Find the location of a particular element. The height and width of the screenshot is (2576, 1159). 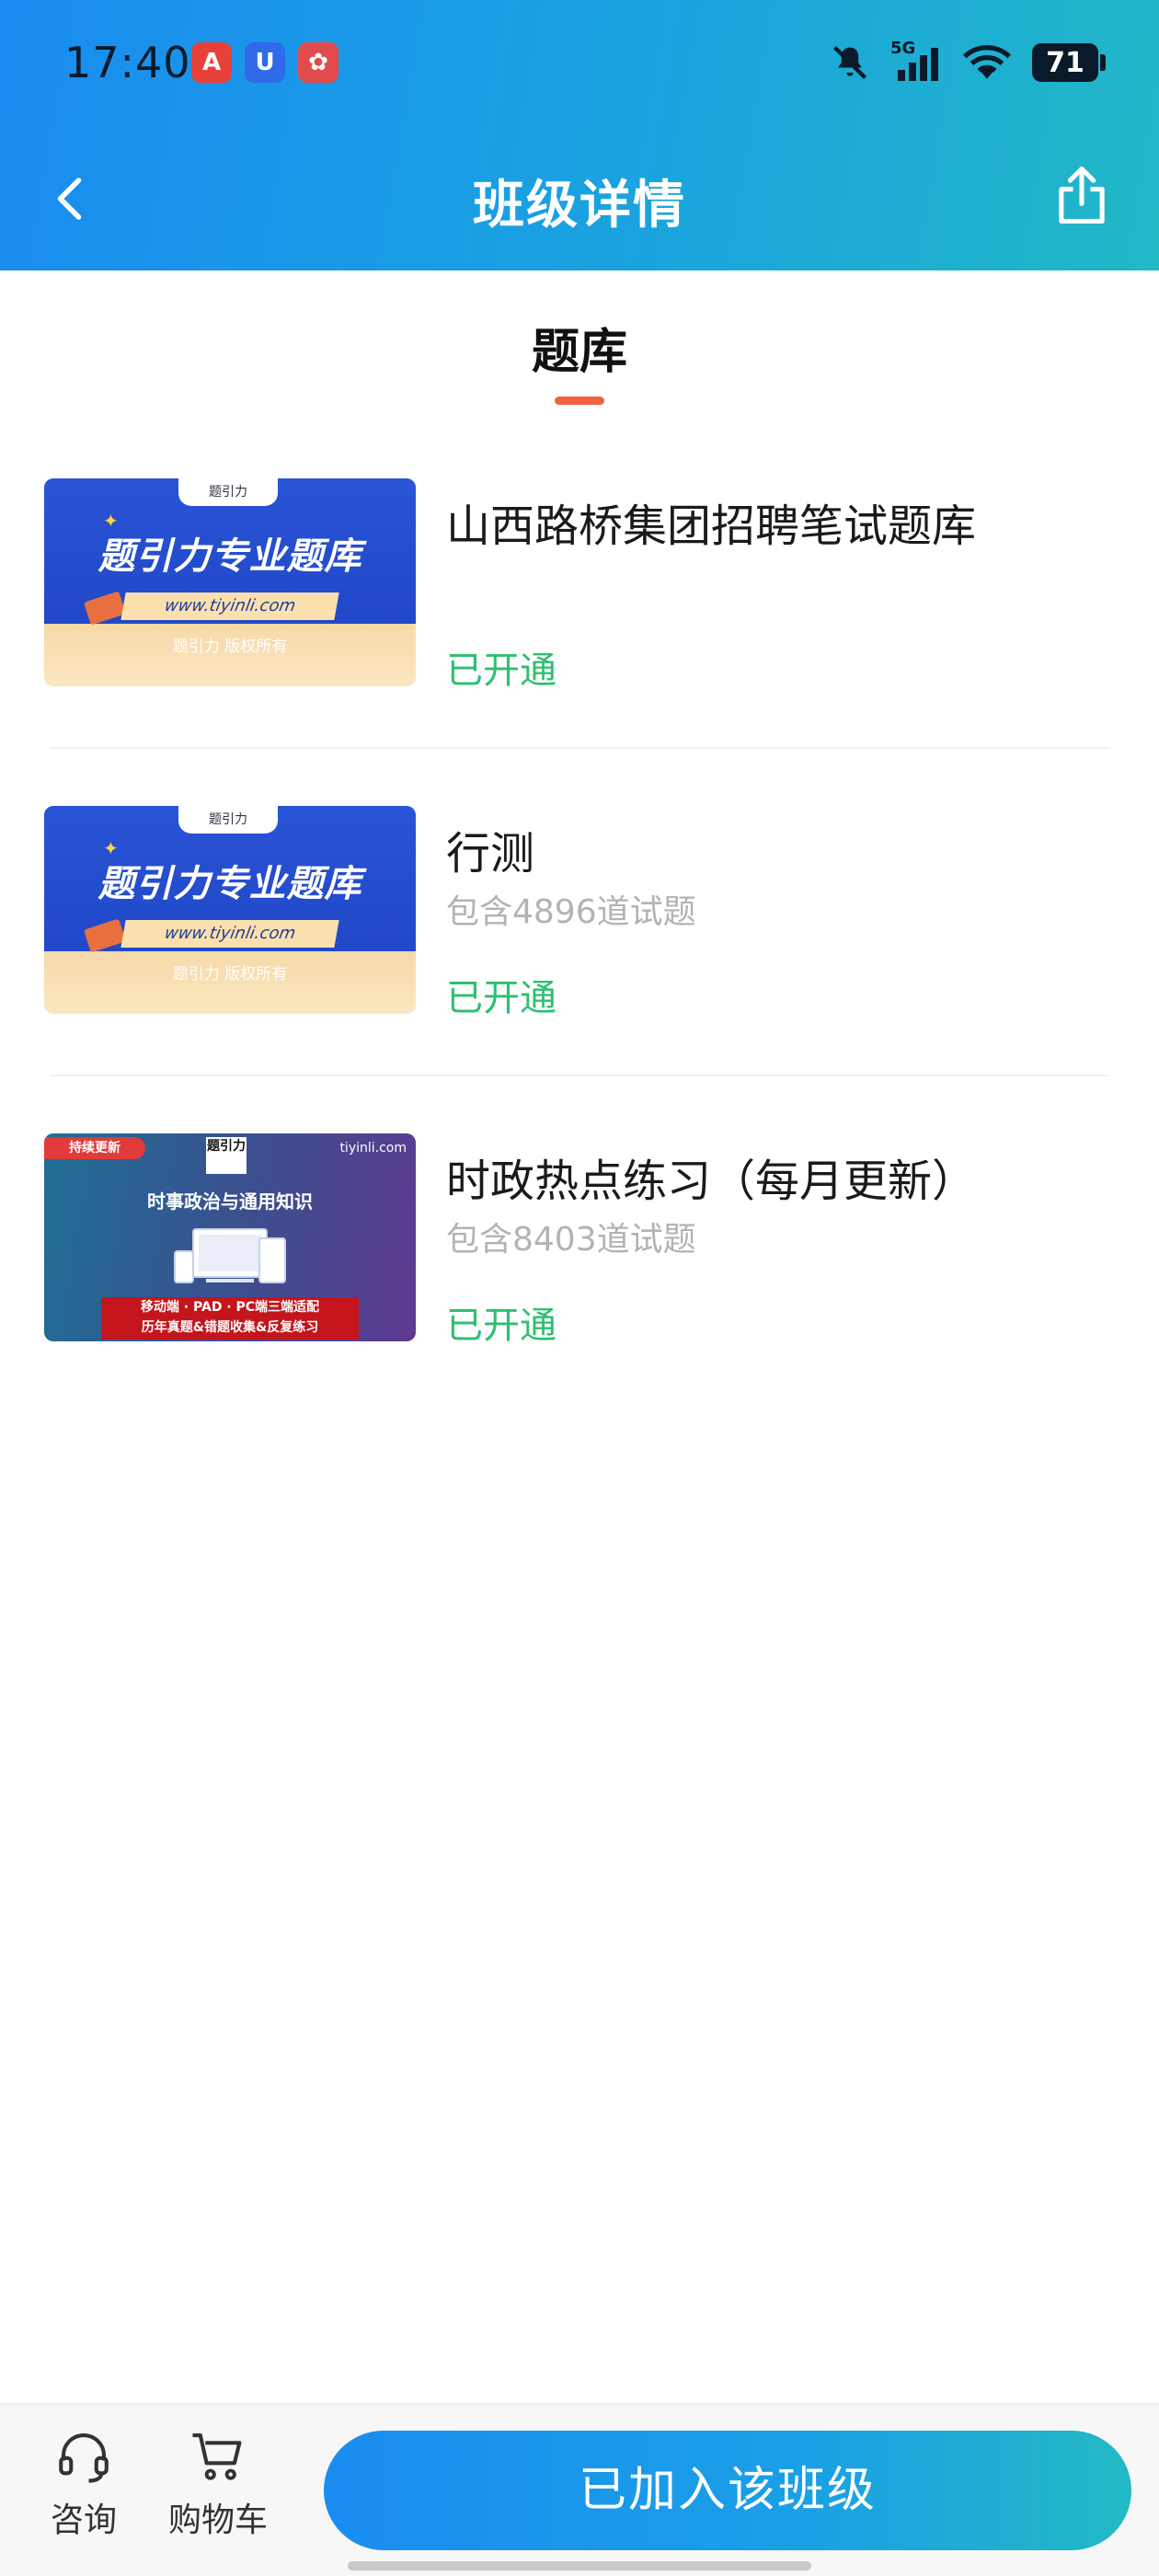

thumb-badge: 持续更新 is located at coordinates (94, 1148).